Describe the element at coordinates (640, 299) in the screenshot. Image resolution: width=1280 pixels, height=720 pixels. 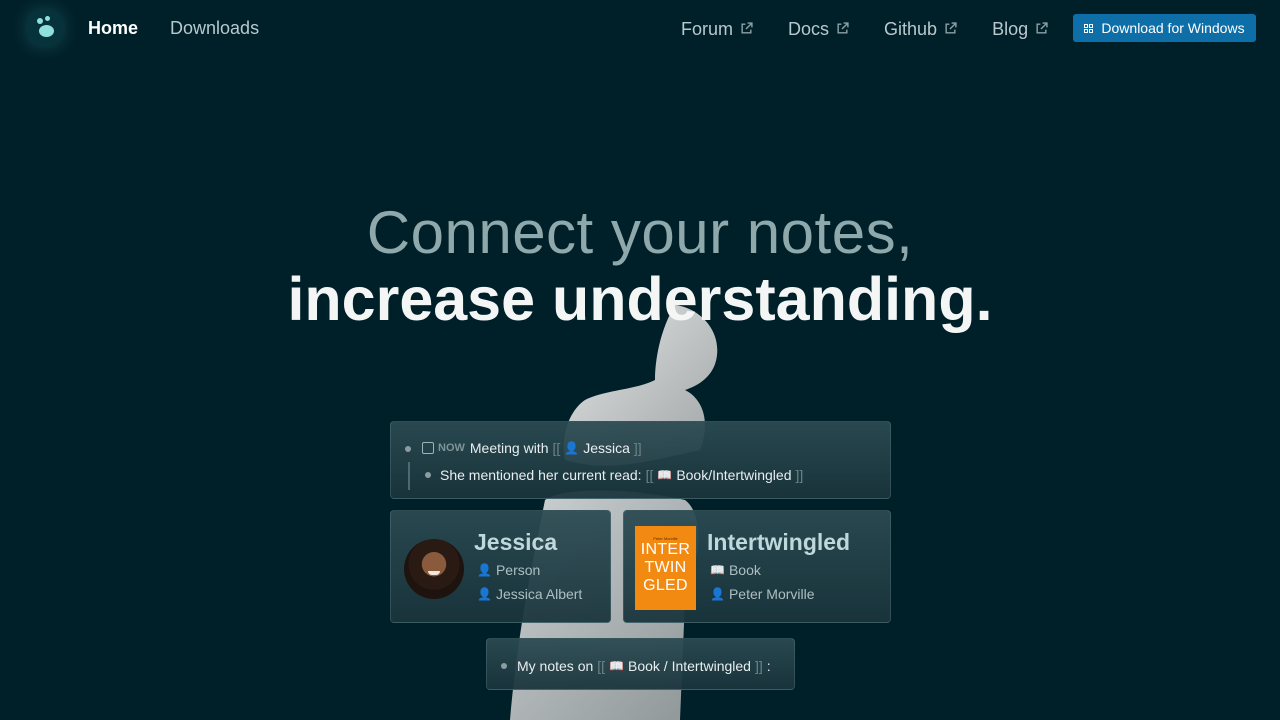
I see `hero-subheadline: increase understanding.` at that location.